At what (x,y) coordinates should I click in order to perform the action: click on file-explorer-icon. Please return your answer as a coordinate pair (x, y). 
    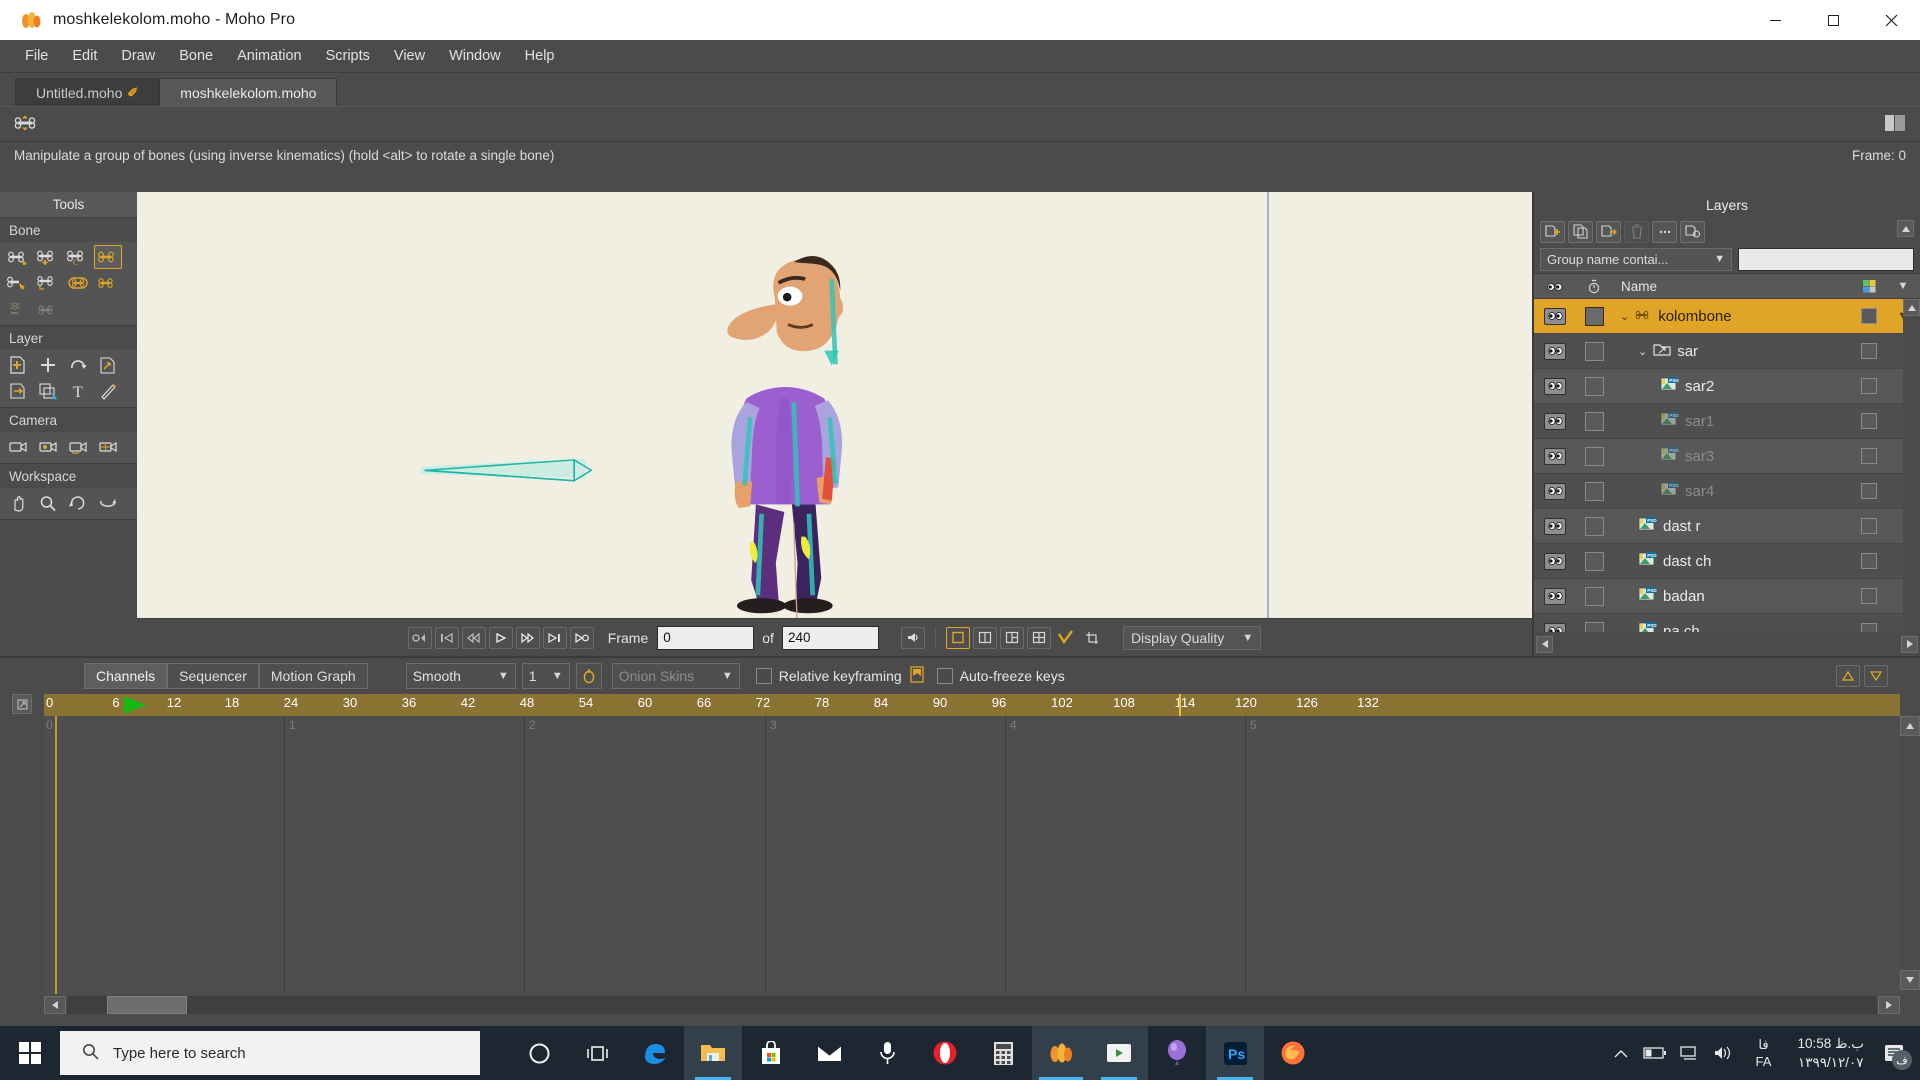
    Looking at the image, I should click on (713, 1053).